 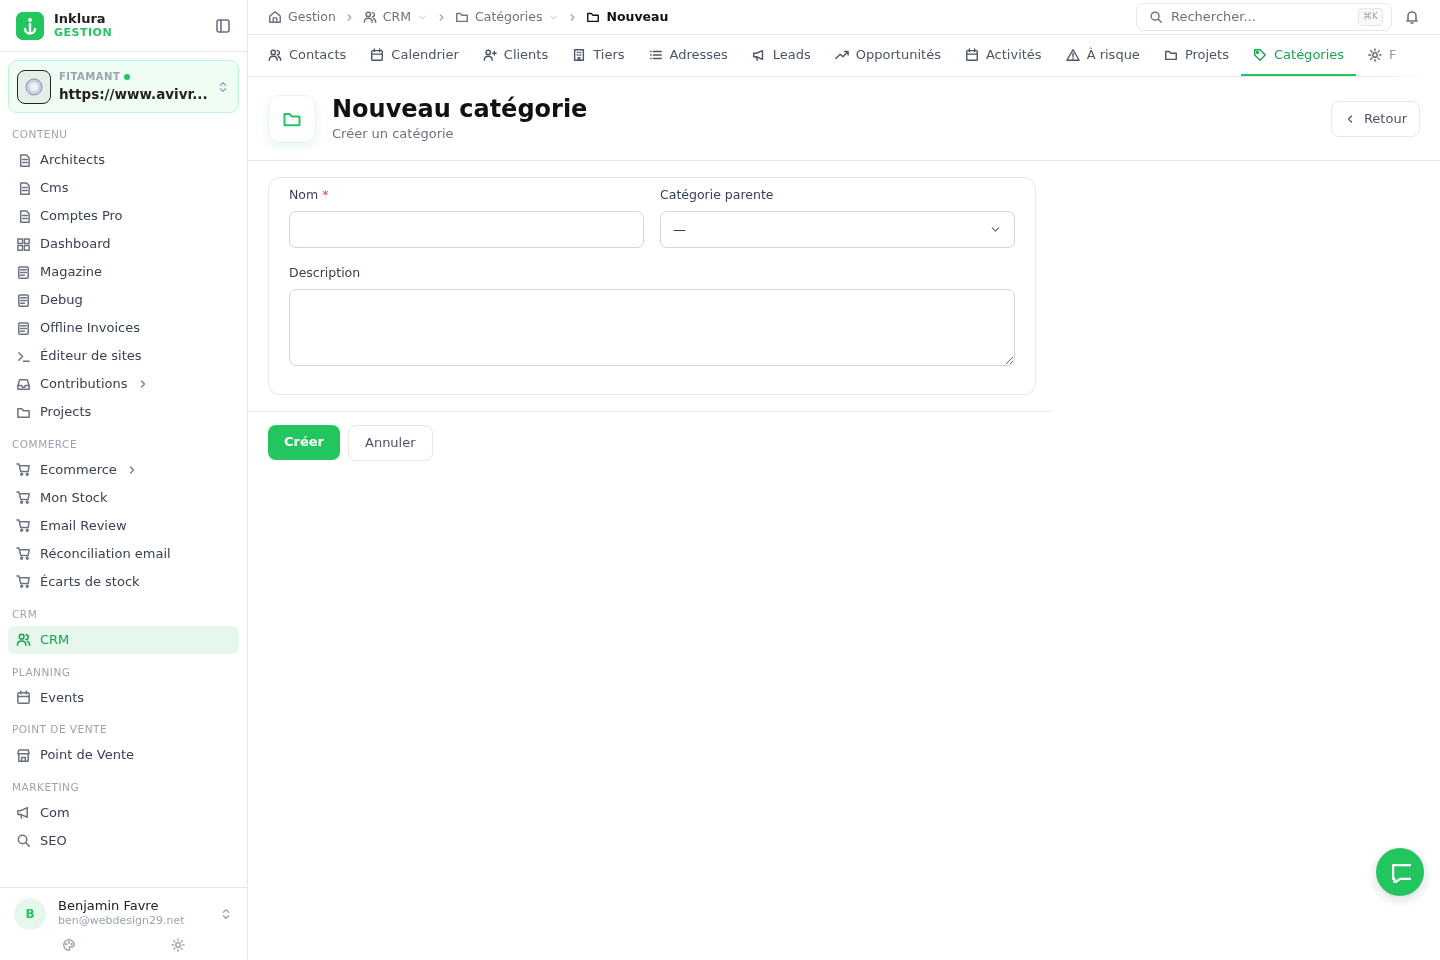 I want to click on sidebar-item: Dashboard, so click(x=123, y=244).